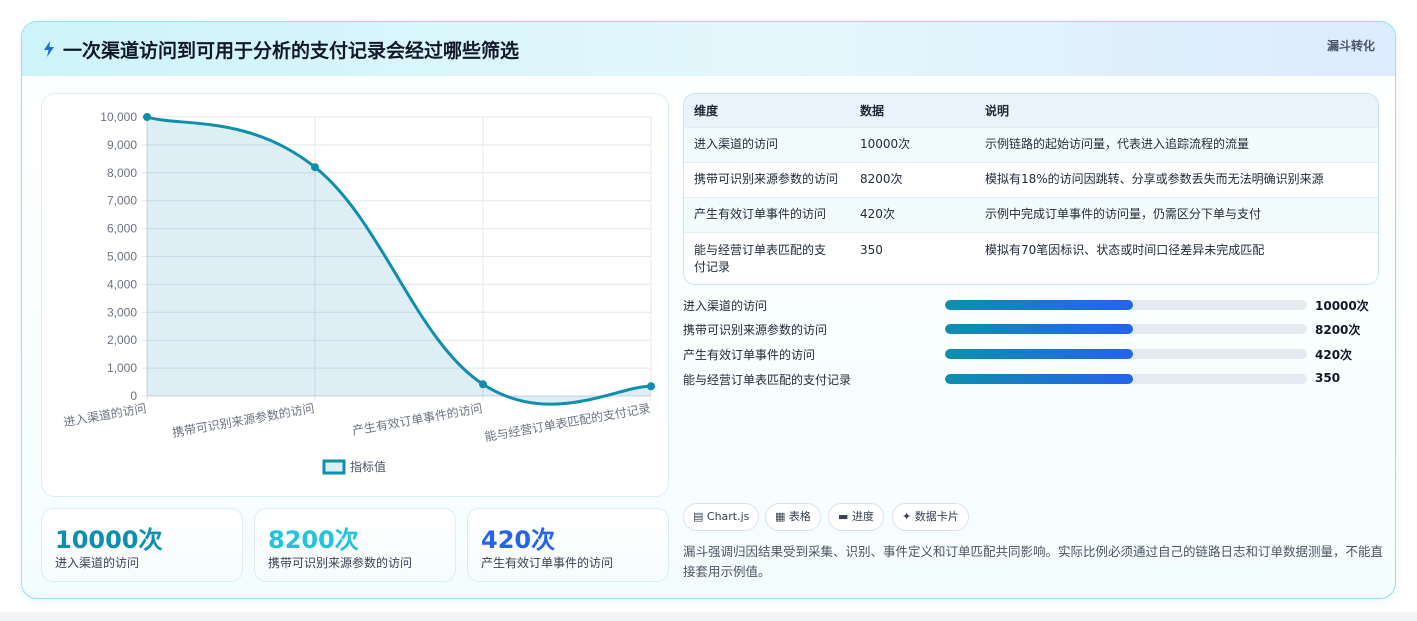 The height and width of the screenshot is (621, 1417). Describe the element at coordinates (547, 563) in the screenshot. I see `kpi-label: 产生有效订单事件的访问` at that location.